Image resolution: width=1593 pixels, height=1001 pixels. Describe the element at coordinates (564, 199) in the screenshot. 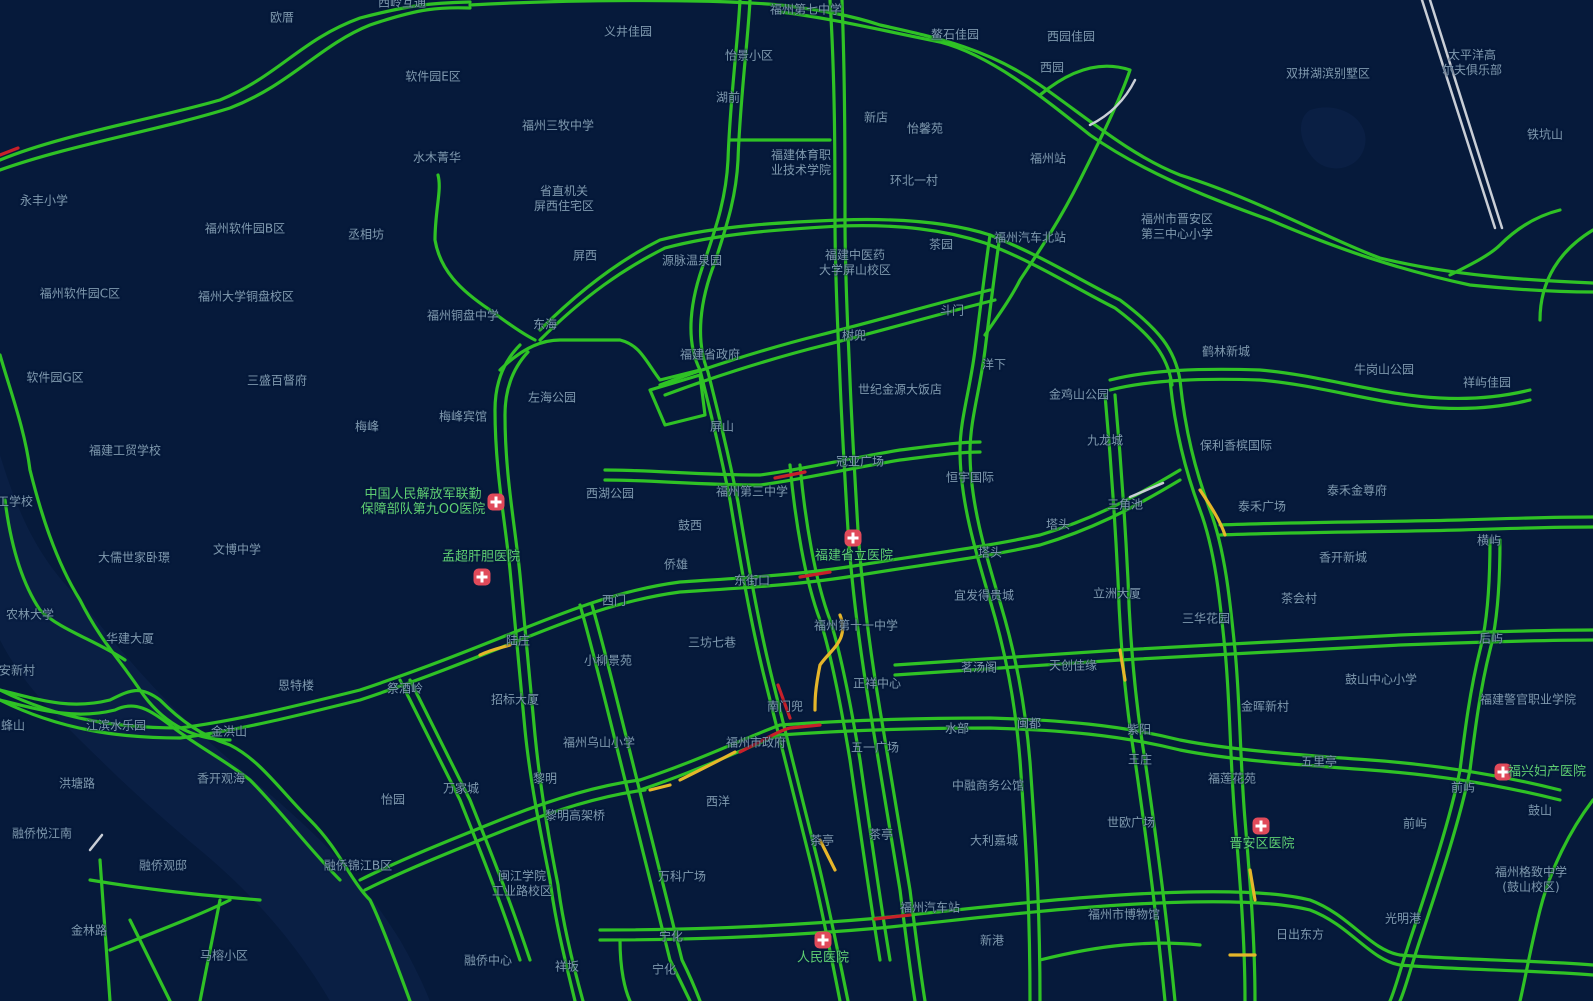

I see `place-label: 省直机关 屏西住宅区` at that location.